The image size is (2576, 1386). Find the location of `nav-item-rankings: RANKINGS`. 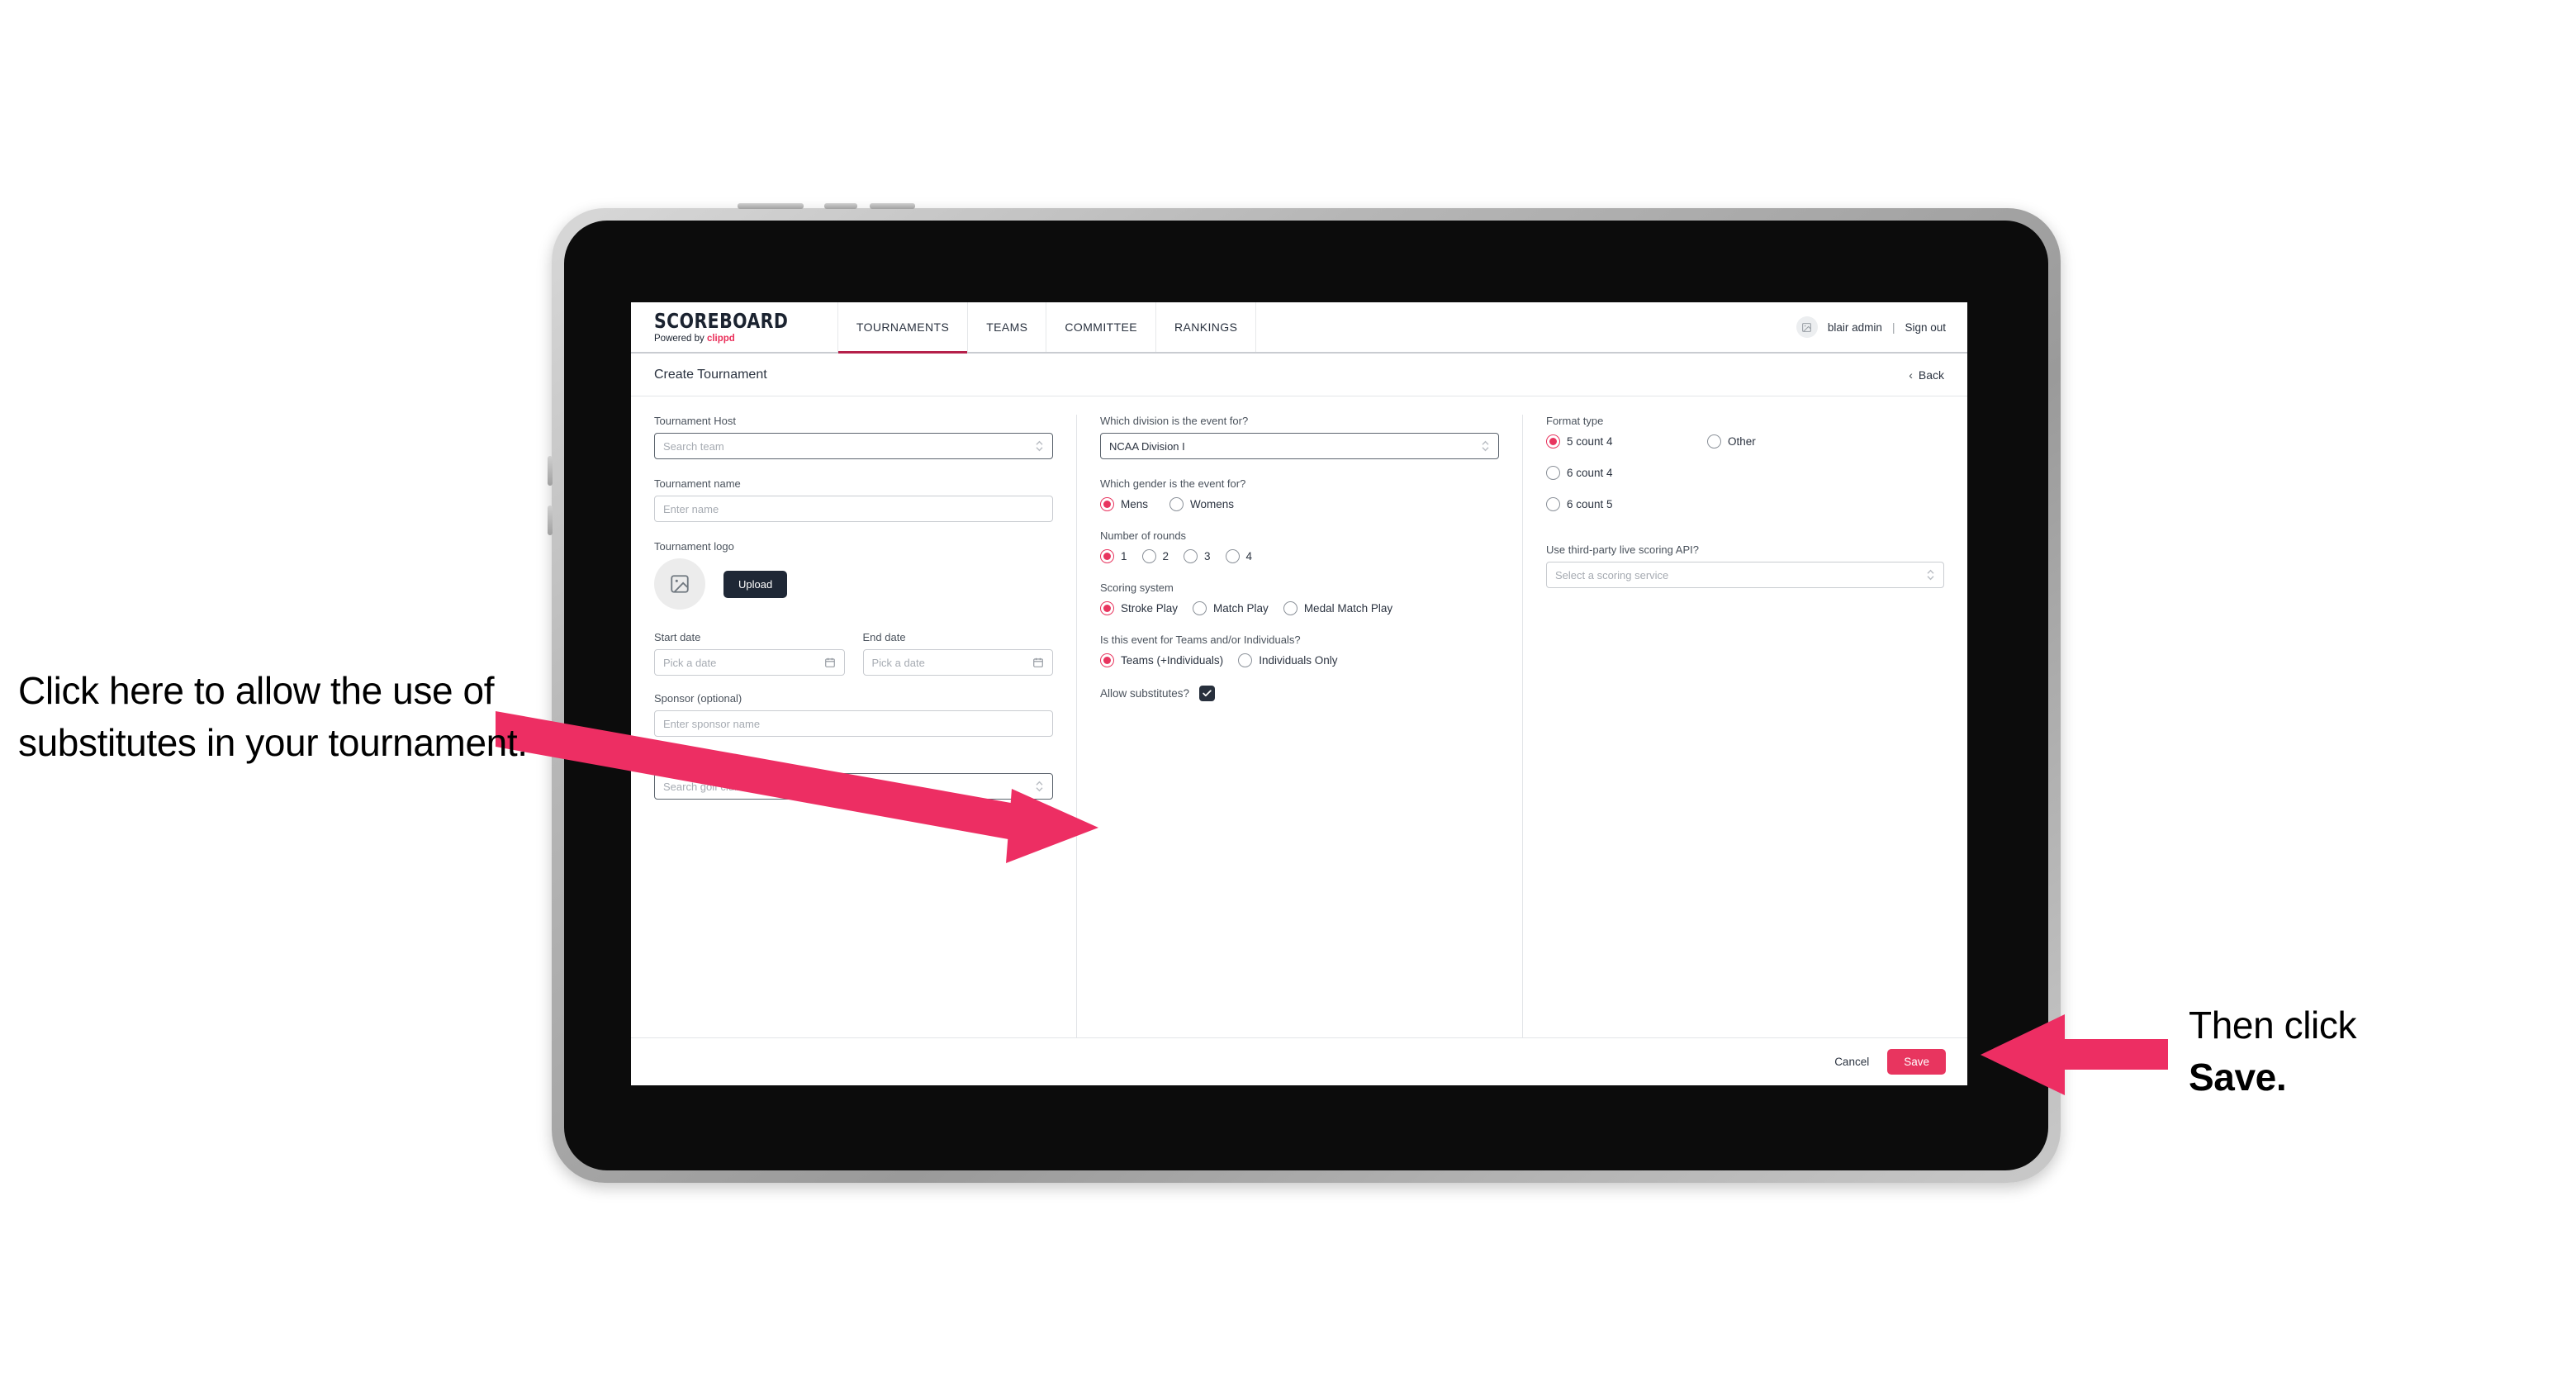

nav-item-rankings: RANKINGS is located at coordinates (1206, 327).